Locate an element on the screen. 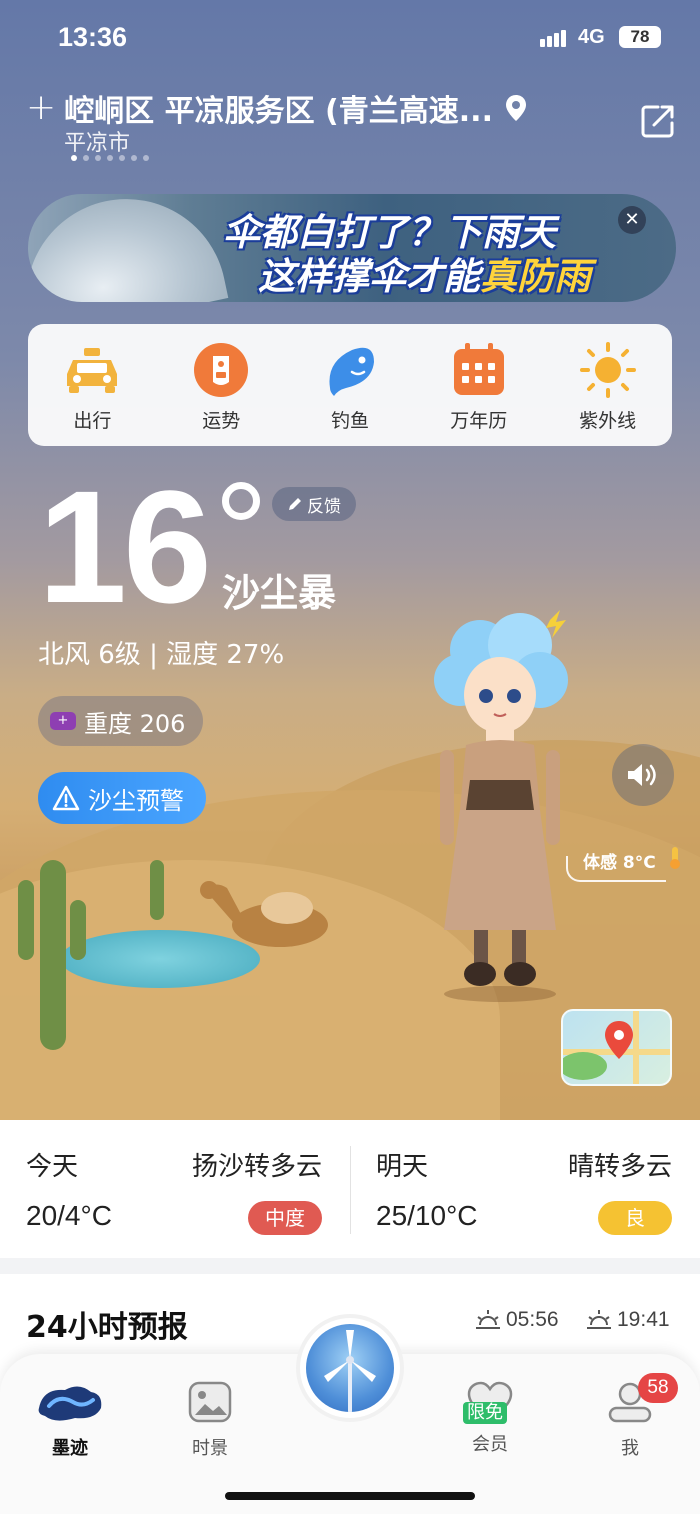 The image size is (700, 1514). speaker-button is located at coordinates (643, 775).